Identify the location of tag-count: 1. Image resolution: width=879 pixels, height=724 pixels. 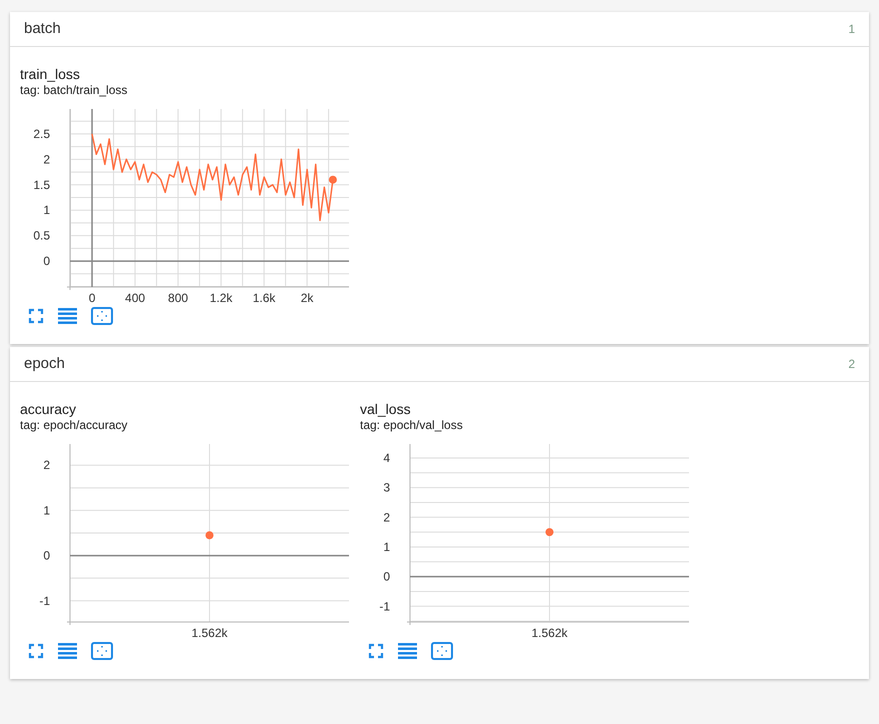
(851, 29).